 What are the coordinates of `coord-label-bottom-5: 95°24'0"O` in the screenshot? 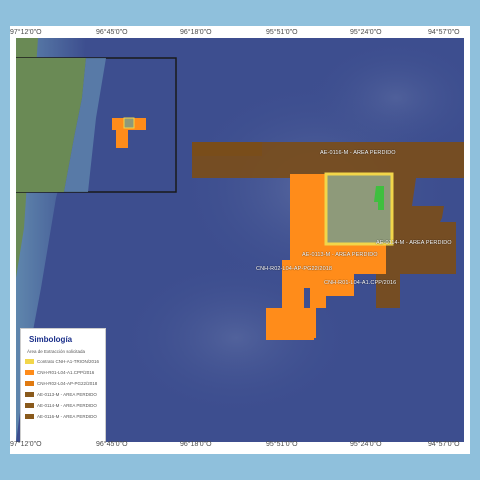 It's located at (366, 444).